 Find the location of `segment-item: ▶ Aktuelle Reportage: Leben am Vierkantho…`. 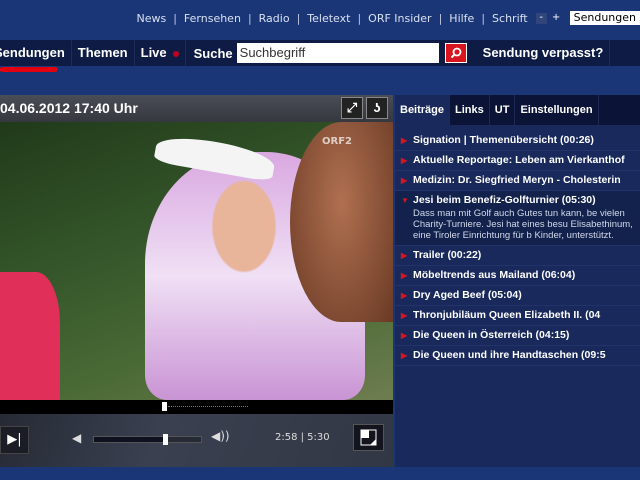

segment-item: ▶ Aktuelle Reportage: Leben am Vierkantho… is located at coordinates (517, 161).